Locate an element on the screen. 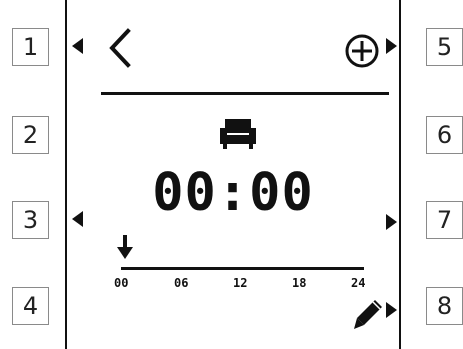 The width and height of the screenshot is (463, 349). timeline-tick-12: 12 is located at coordinates (240, 283).